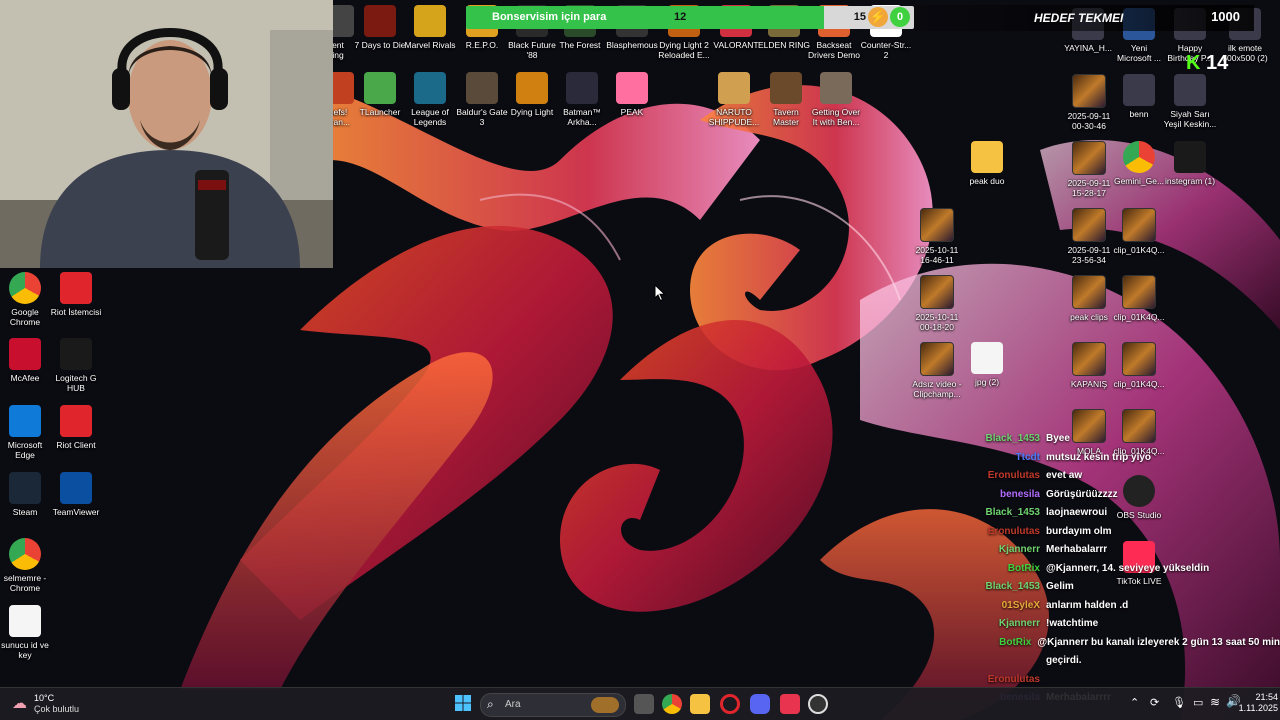 This screenshot has height=720, width=1280. Describe the element at coordinates (1217, 63) in the screenshot. I see `kick-count: 14` at that location.